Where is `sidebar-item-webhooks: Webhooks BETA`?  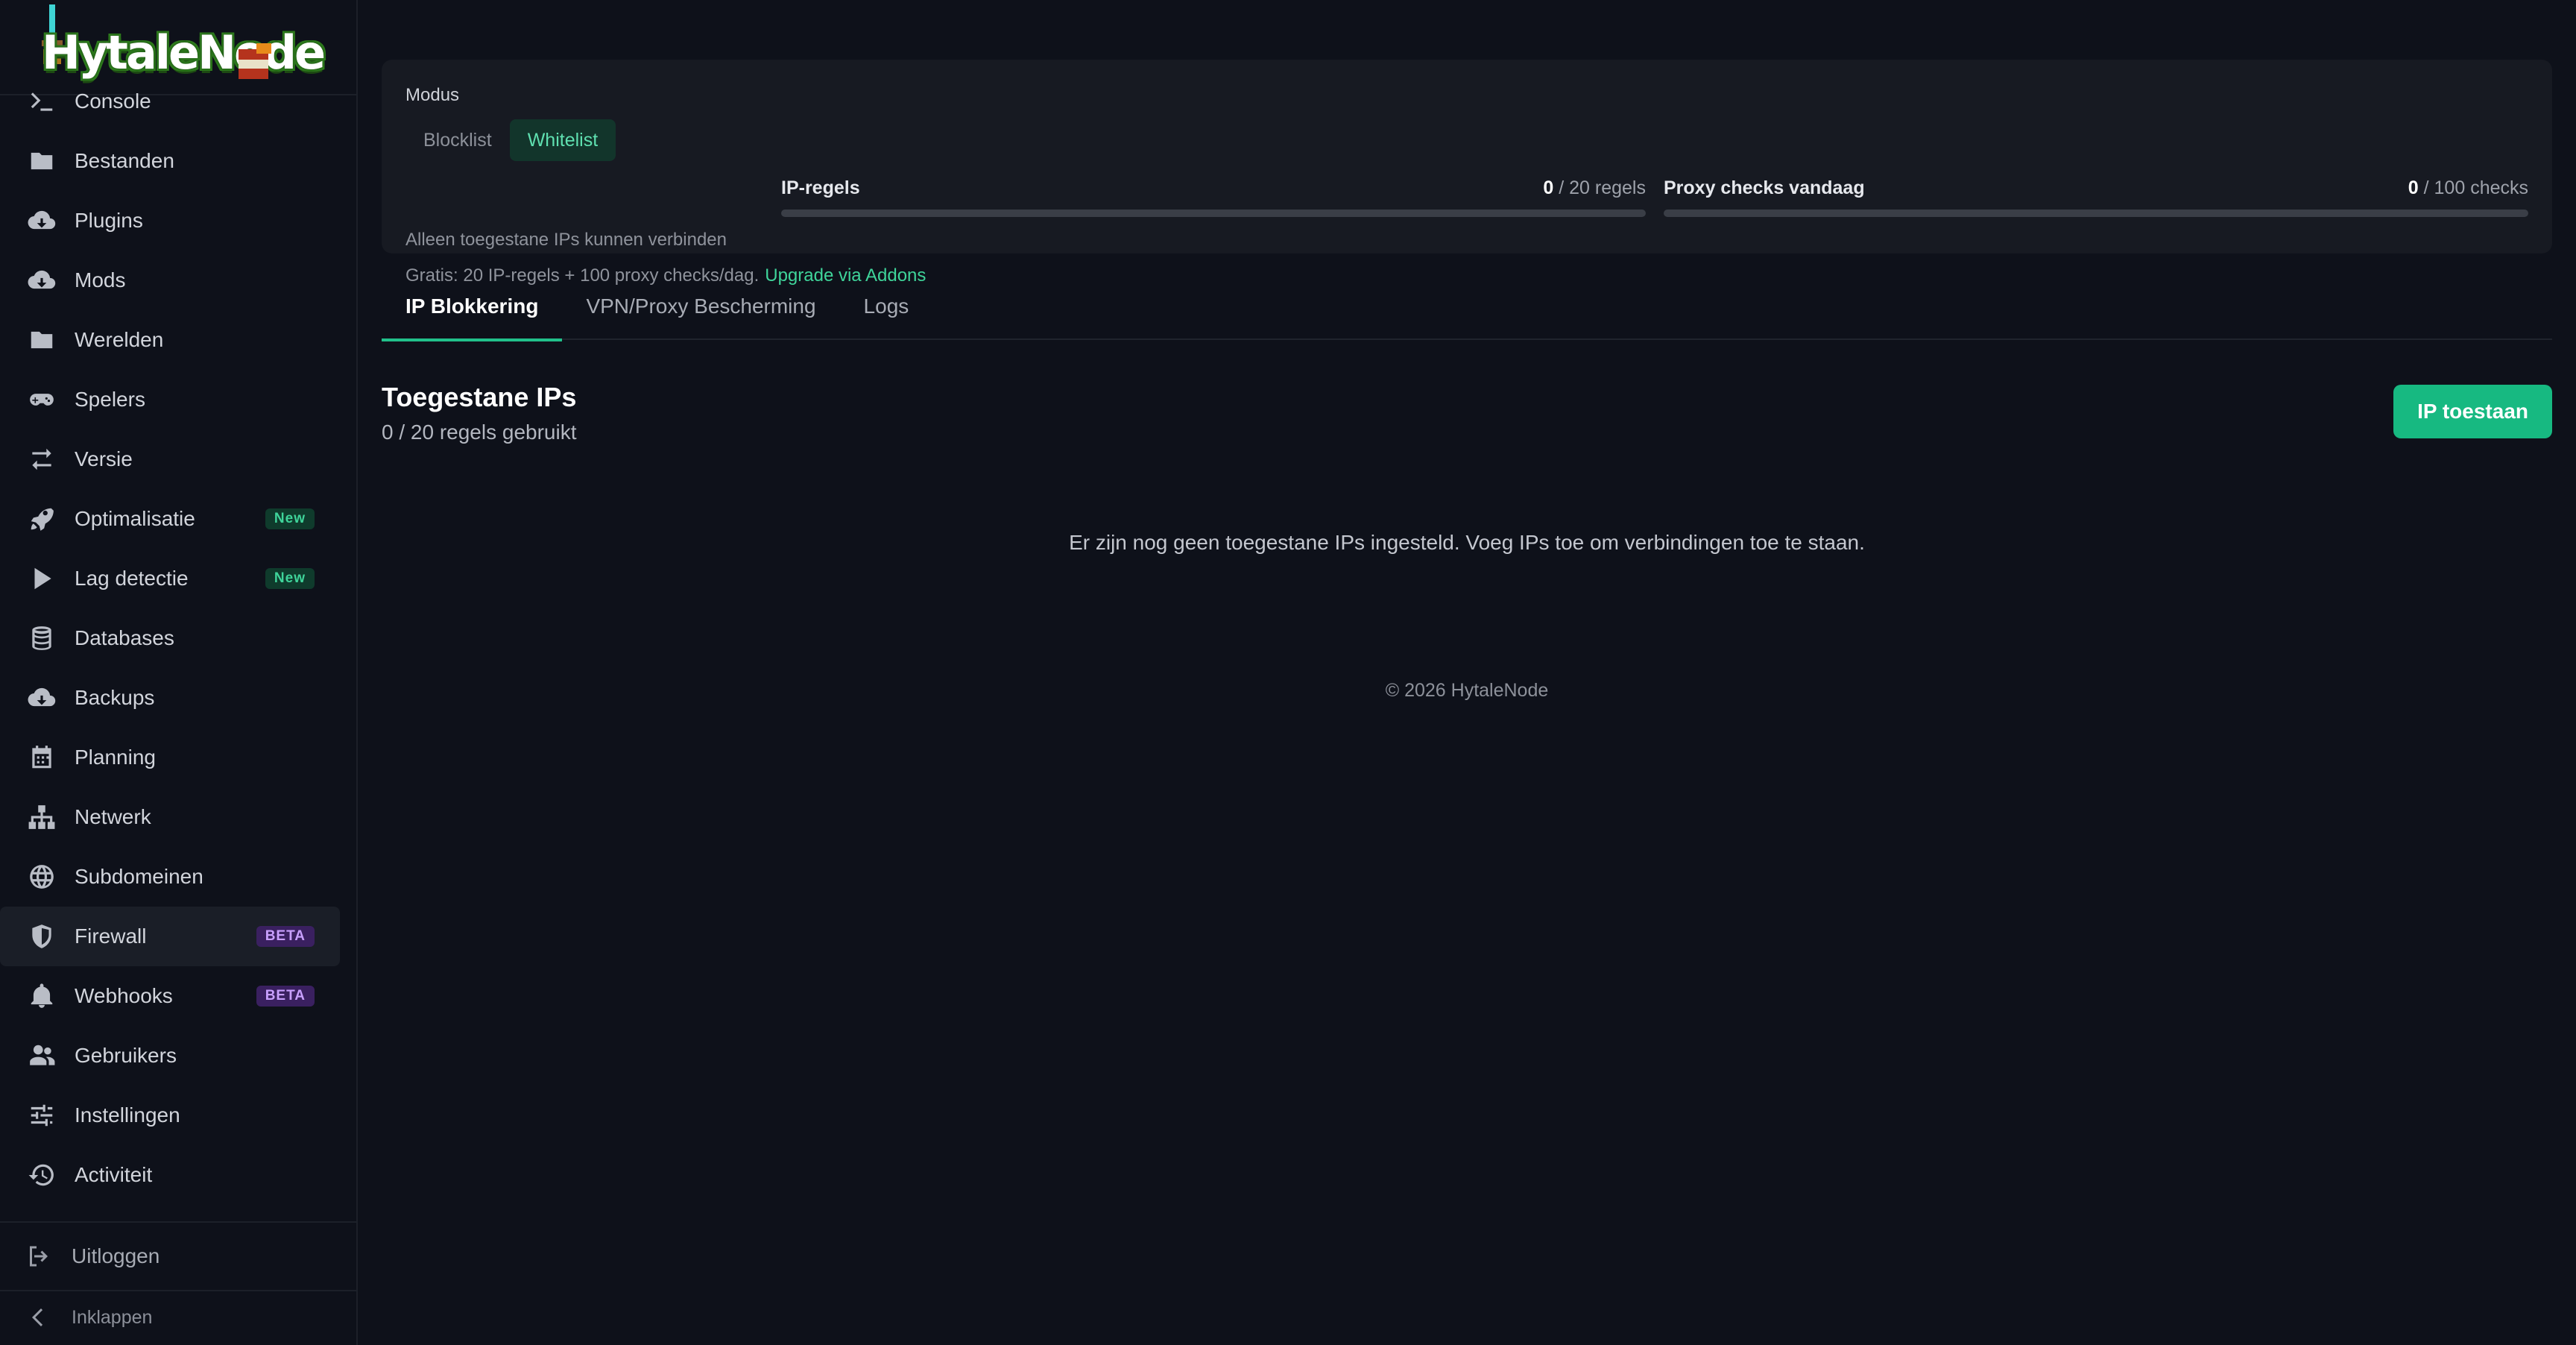
sidebar-item-webhooks: Webhooks BETA is located at coordinates (170, 996).